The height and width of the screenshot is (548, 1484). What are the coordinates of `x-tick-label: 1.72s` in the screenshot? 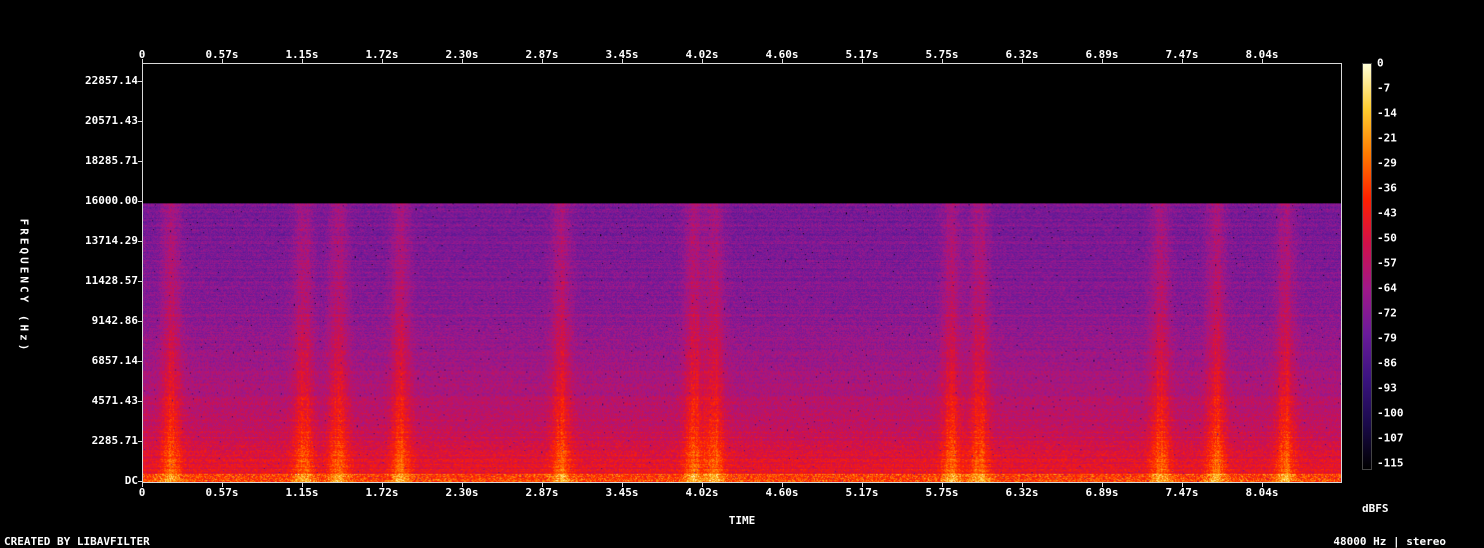 It's located at (382, 492).